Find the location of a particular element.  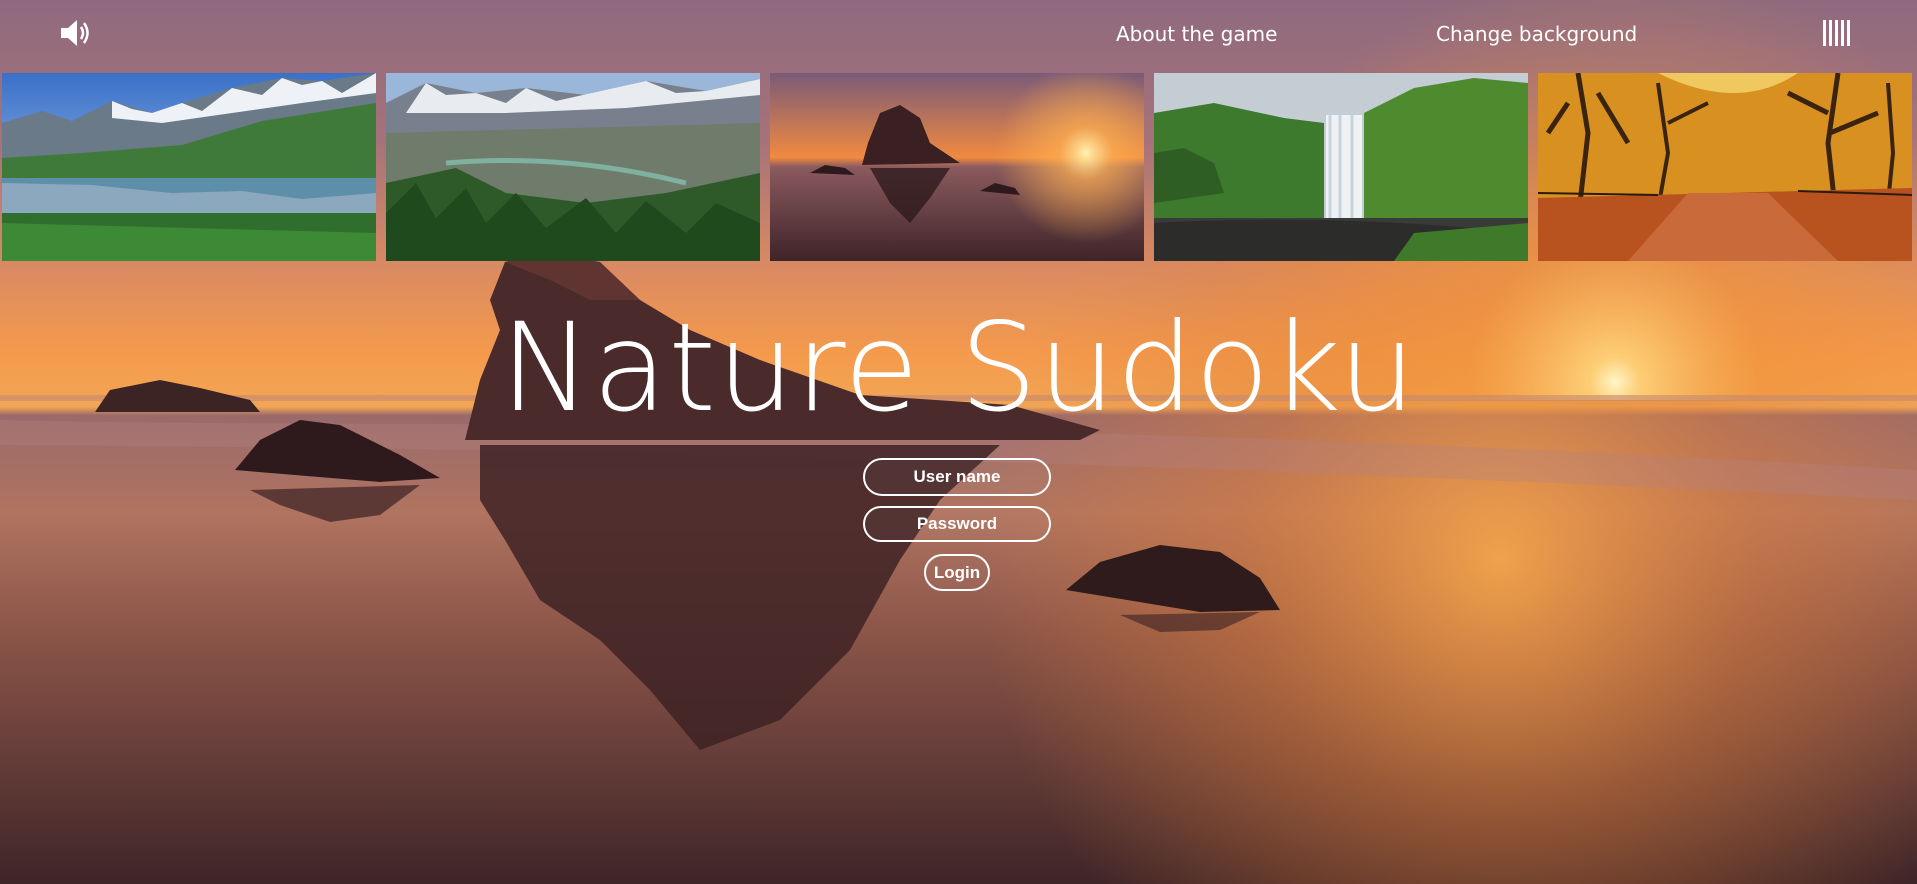

speaker-volume-icon is located at coordinates (75, 33).